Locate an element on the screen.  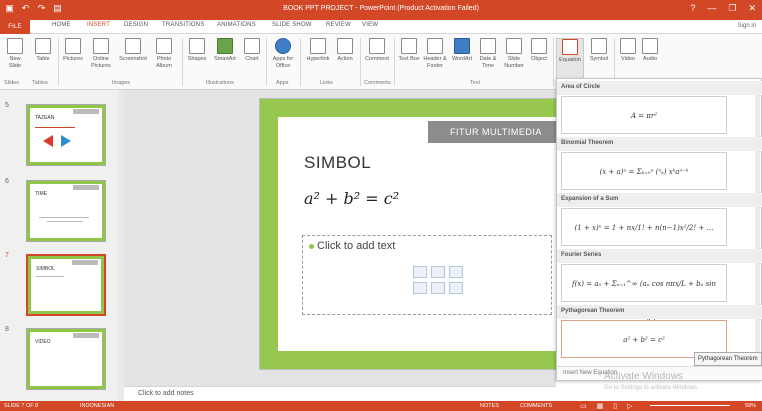
zoom-level: 59% is located at coordinates (750, 406).